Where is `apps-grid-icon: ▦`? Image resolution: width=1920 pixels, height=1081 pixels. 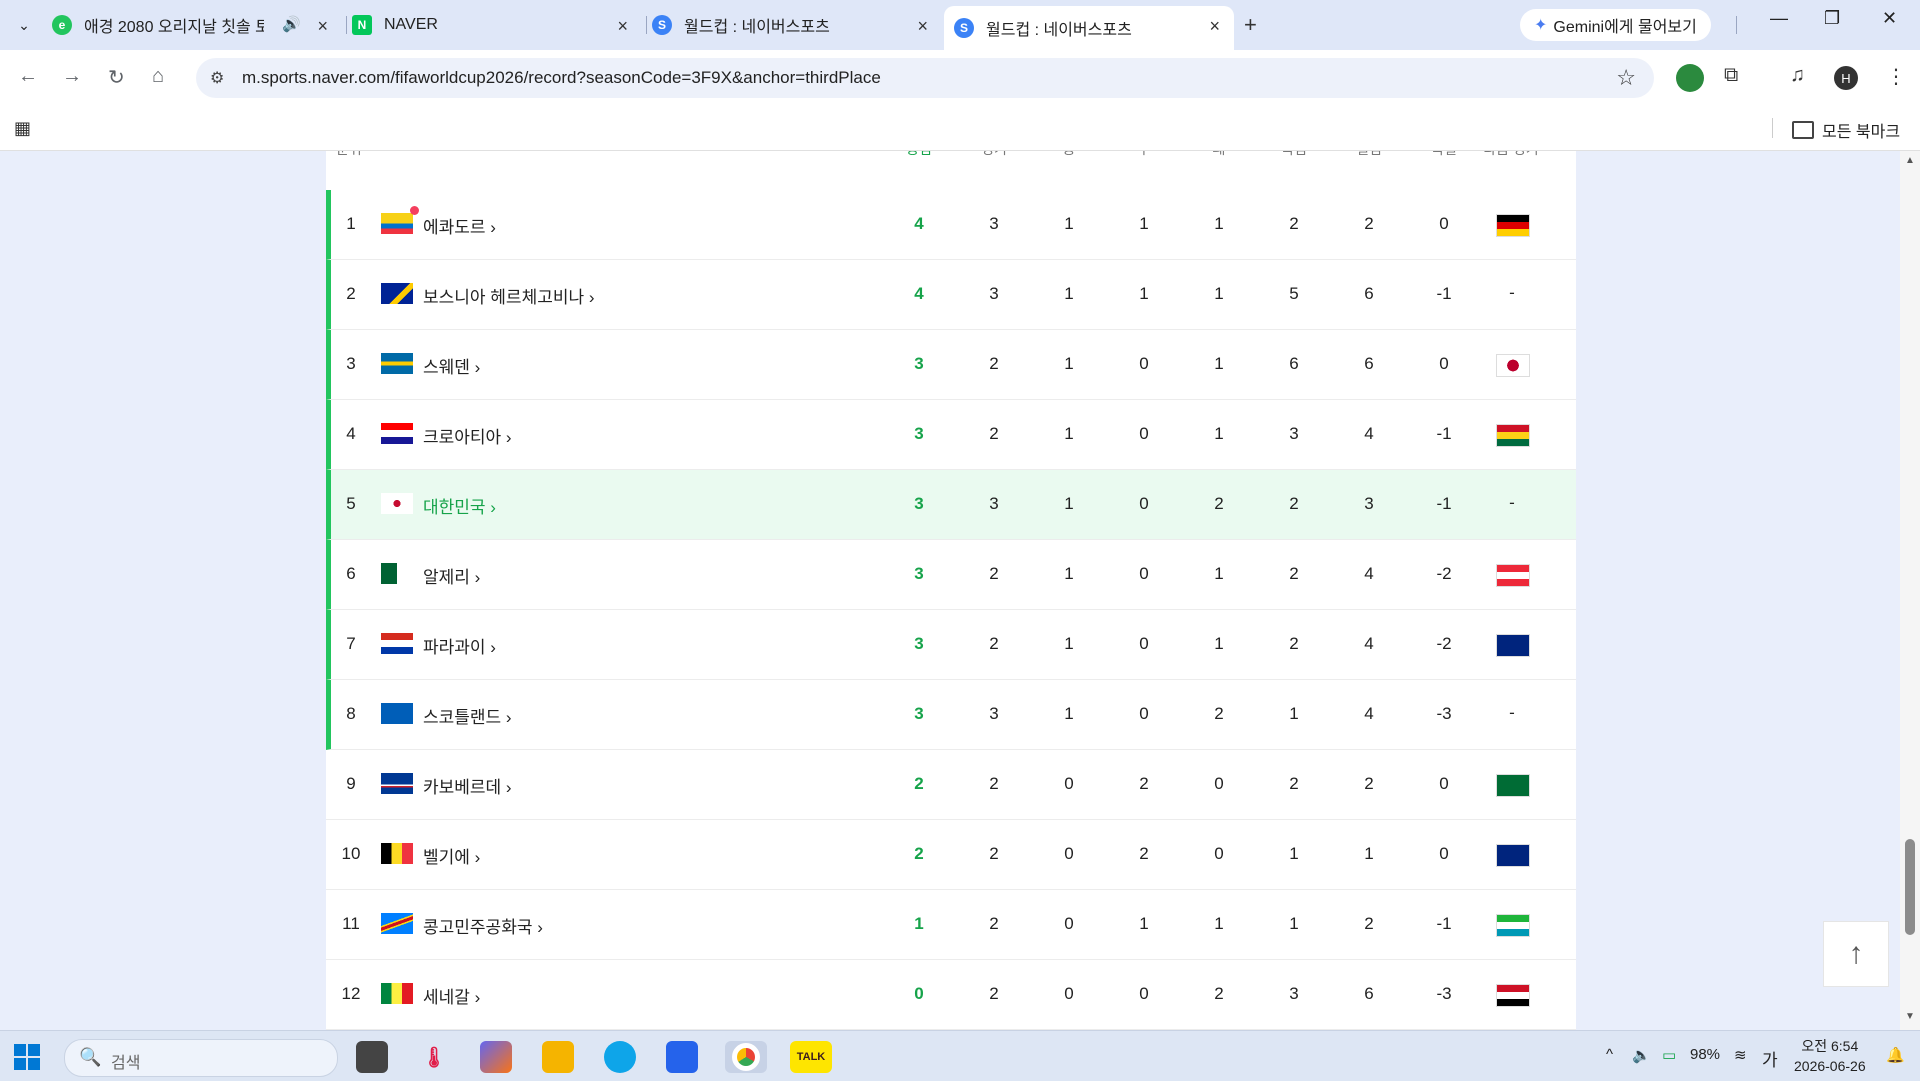 apps-grid-icon: ▦ is located at coordinates (22, 128).